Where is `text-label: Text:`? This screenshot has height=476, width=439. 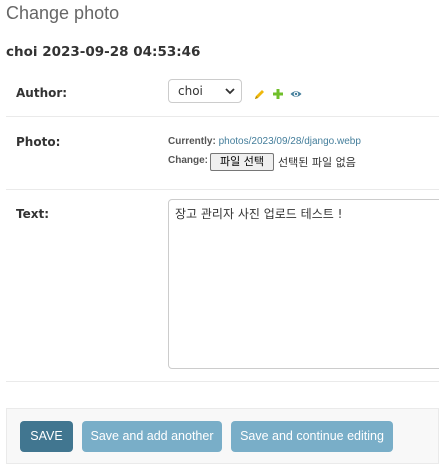 text-label: Text: is located at coordinates (33, 214).